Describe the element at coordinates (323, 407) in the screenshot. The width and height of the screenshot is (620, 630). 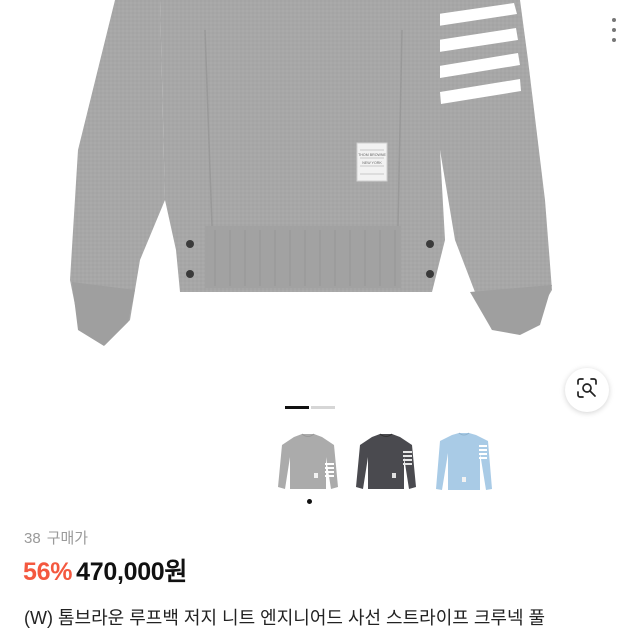
I see `pager-indicator` at that location.